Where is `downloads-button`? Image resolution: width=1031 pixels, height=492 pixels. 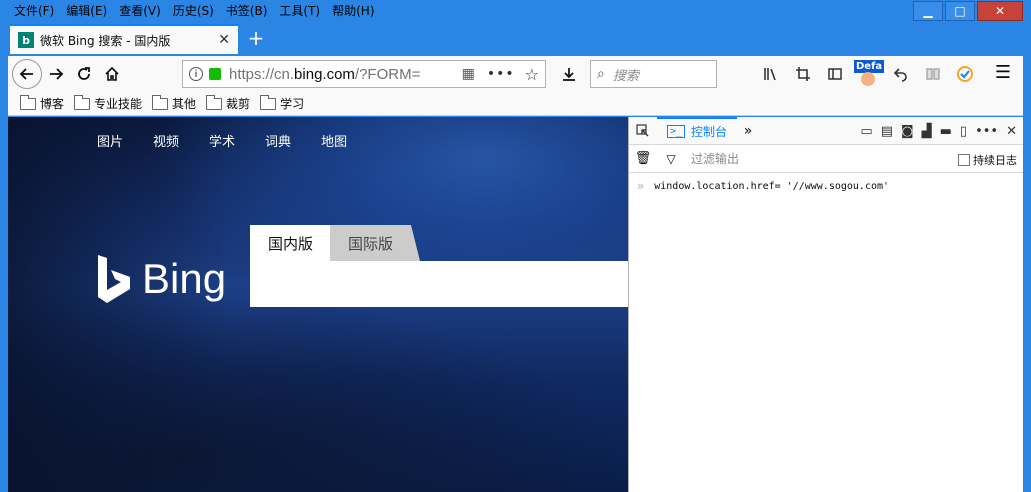
downloads-button is located at coordinates (569, 74).